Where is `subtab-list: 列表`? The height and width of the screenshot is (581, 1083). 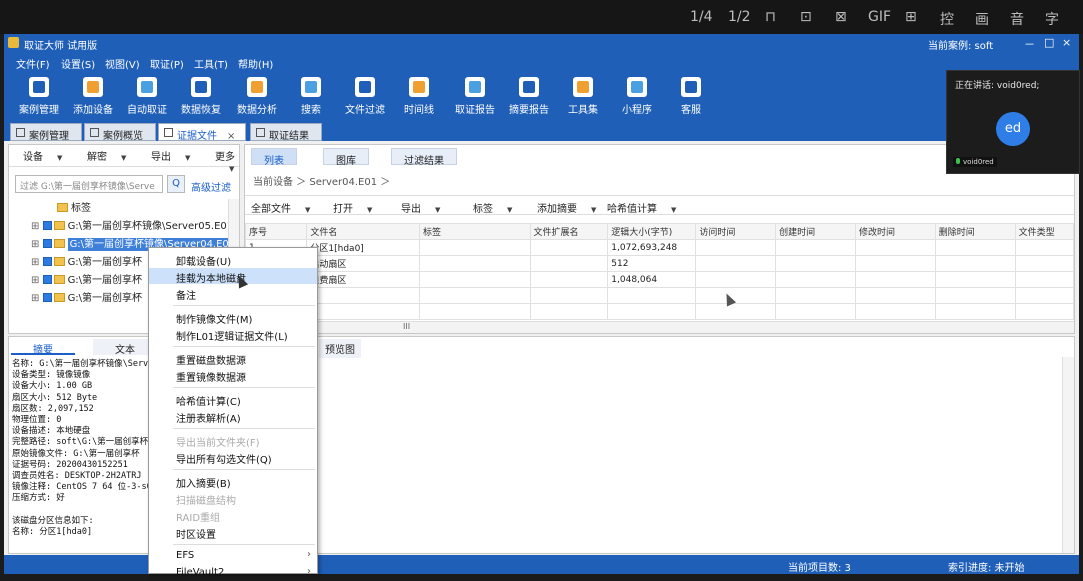 subtab-list: 列表 is located at coordinates (274, 157).